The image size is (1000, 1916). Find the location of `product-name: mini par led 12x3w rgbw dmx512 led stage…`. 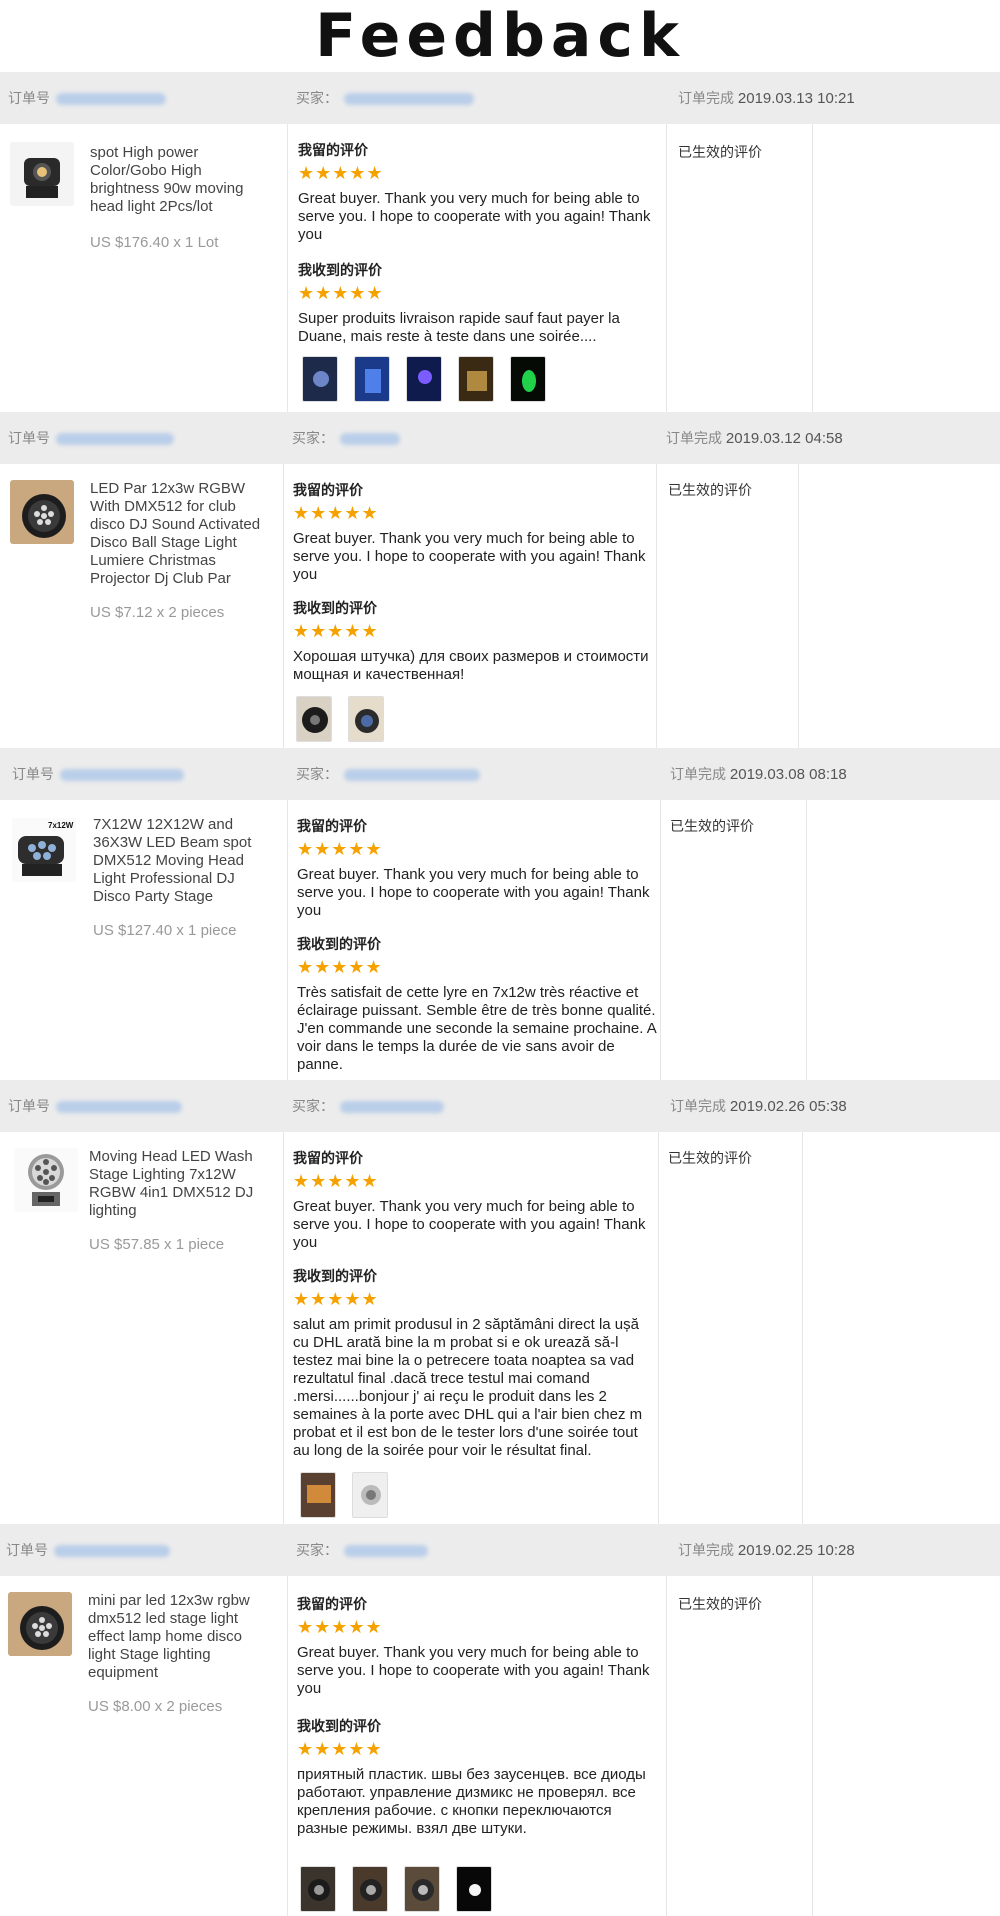

product-name: mini par led 12x3w rgbw dmx512 led stage… is located at coordinates (175, 1637).